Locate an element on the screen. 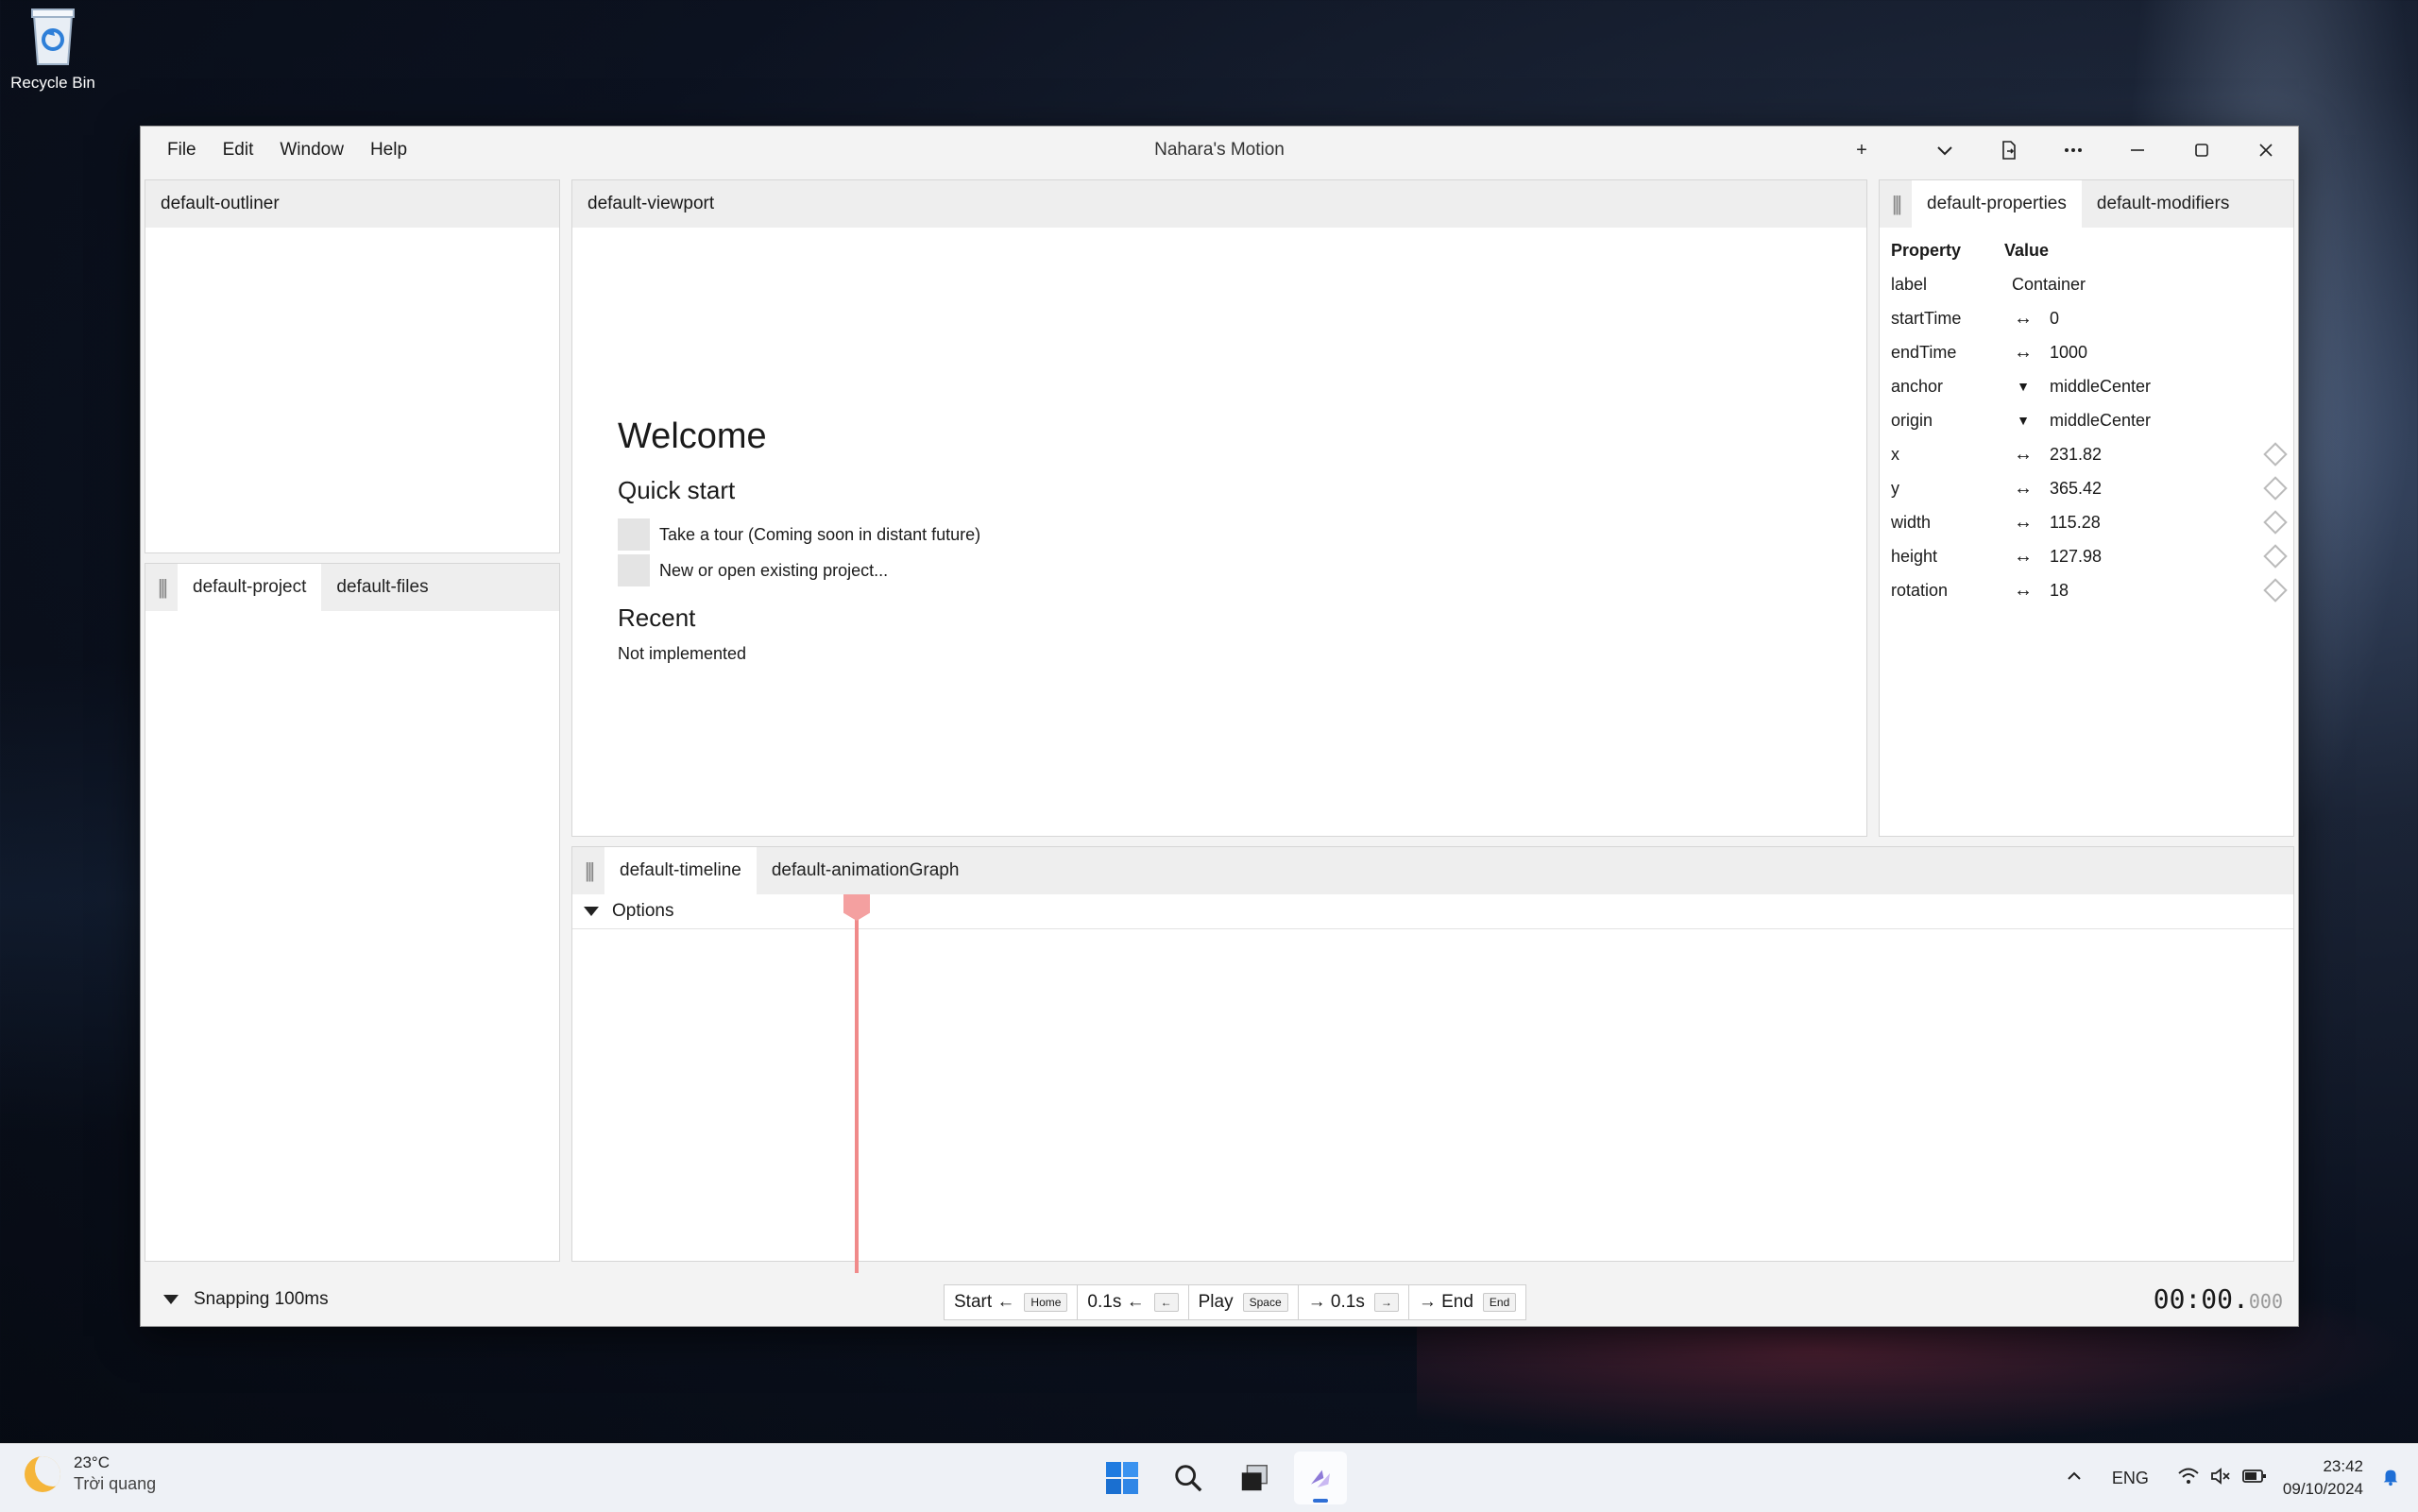  taskbar-app-naharas-motion is located at coordinates (1320, 1478).